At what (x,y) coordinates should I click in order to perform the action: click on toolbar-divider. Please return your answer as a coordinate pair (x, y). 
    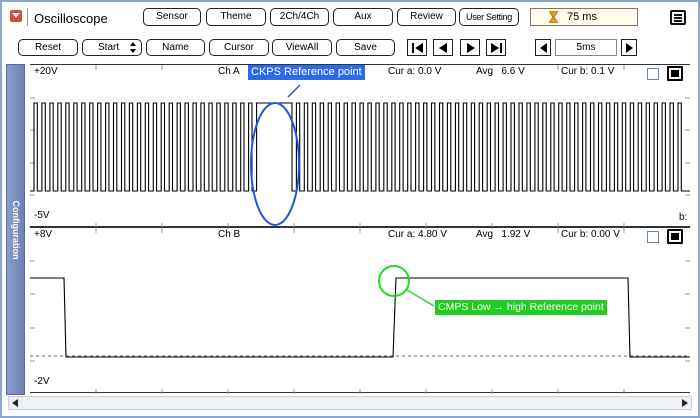
    Looking at the image, I should click on (27, 17).